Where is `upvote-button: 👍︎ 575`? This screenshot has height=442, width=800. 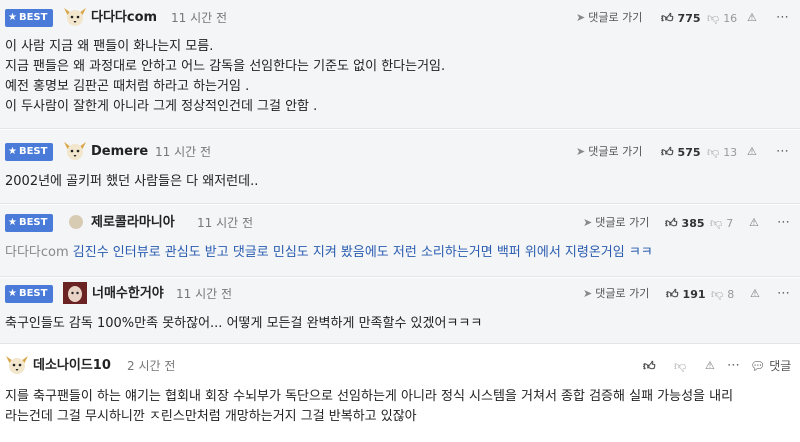
upvote-button: 👍︎ 575 is located at coordinates (681, 152).